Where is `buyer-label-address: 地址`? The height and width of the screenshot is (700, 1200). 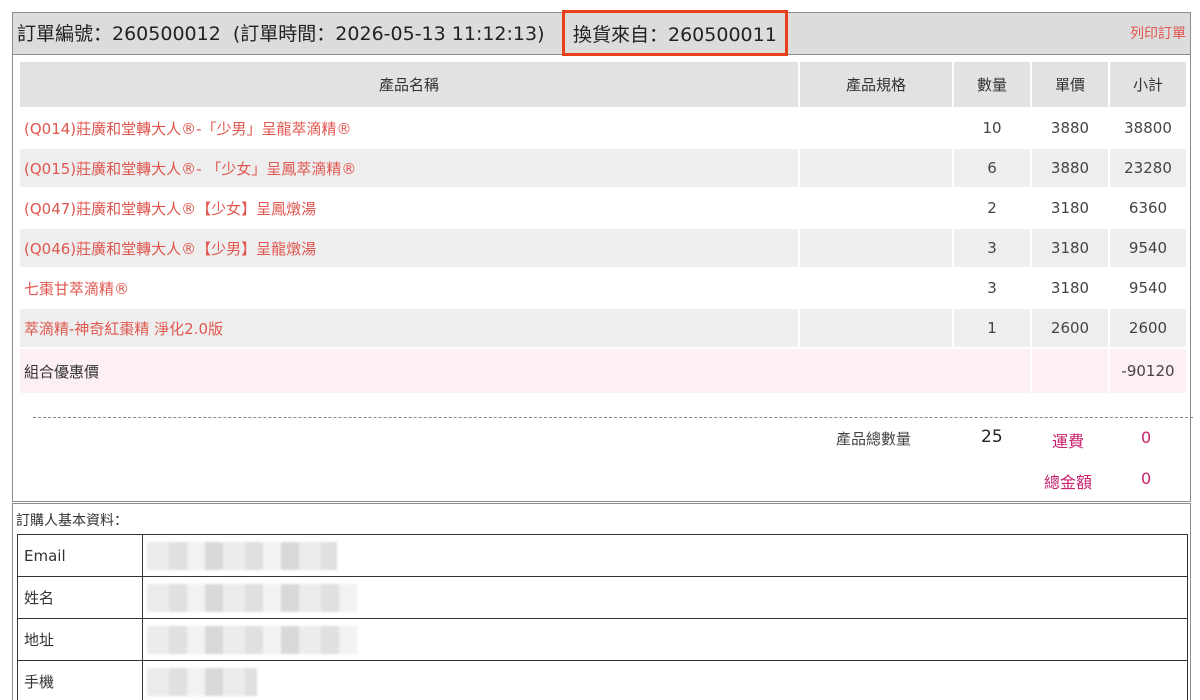
buyer-label-address: 地址 is located at coordinates (80, 639).